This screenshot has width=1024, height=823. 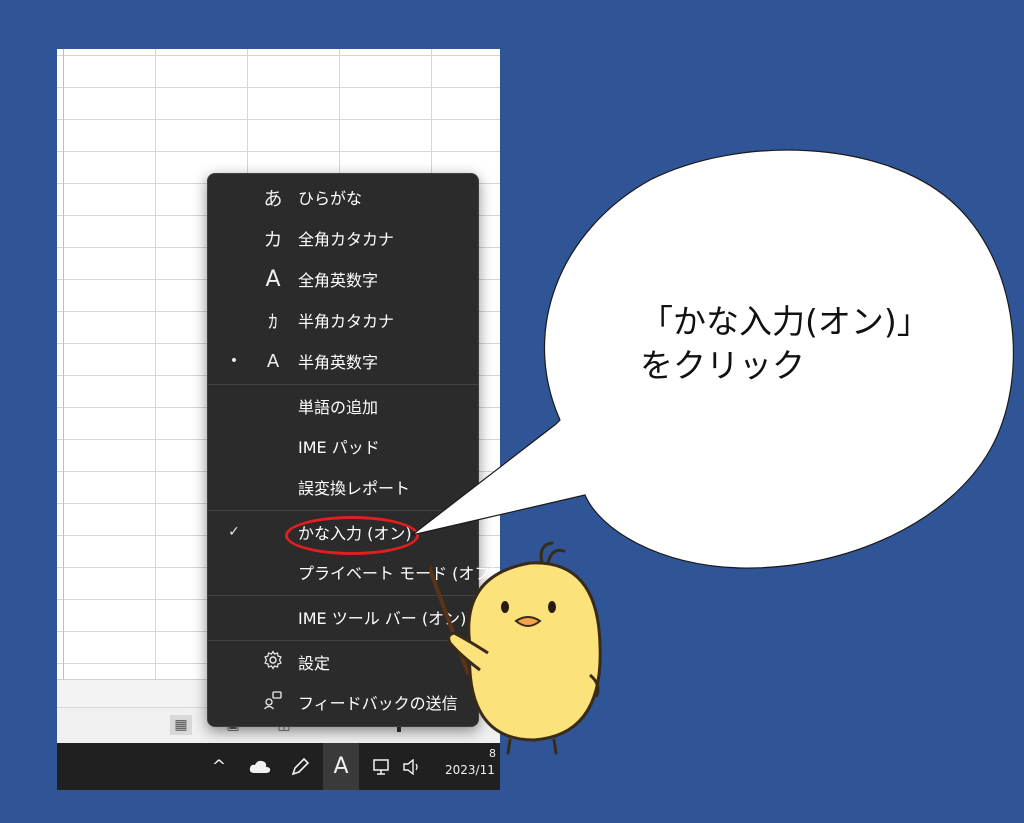 I want to click on callout-line-2: をクリック, so click(x=722, y=365).